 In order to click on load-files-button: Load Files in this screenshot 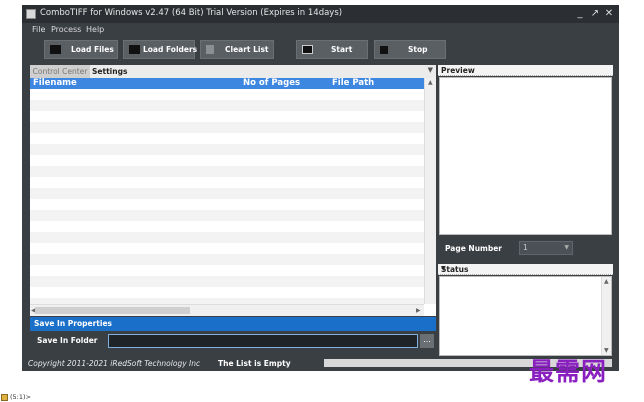, I will do `click(81, 49)`.